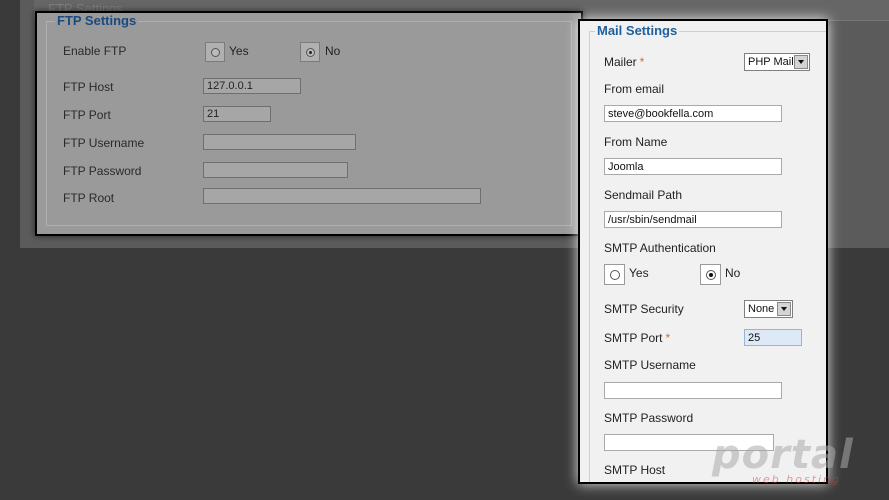  What do you see at coordinates (783, 455) in the screenshot?
I see `portal-watermark: portal` at bounding box center [783, 455].